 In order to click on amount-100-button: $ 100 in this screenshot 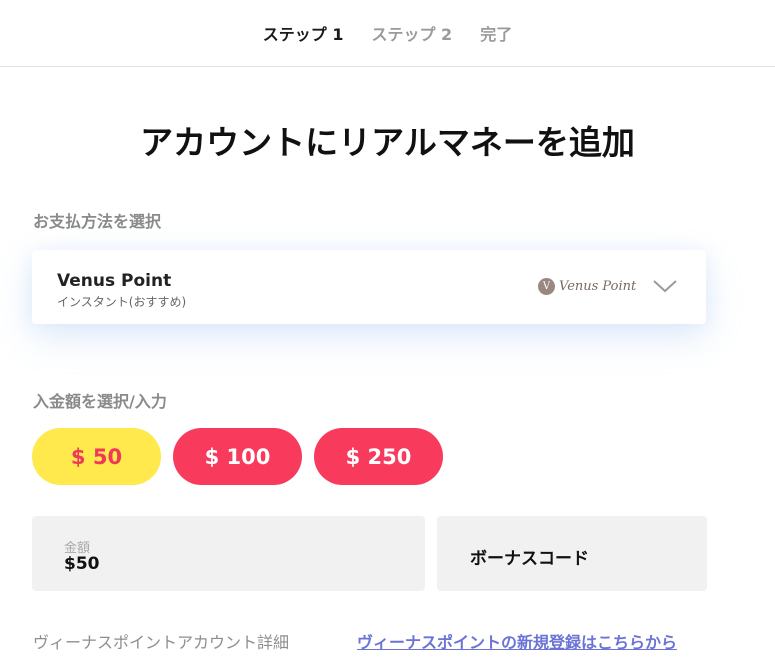, I will do `click(237, 456)`.